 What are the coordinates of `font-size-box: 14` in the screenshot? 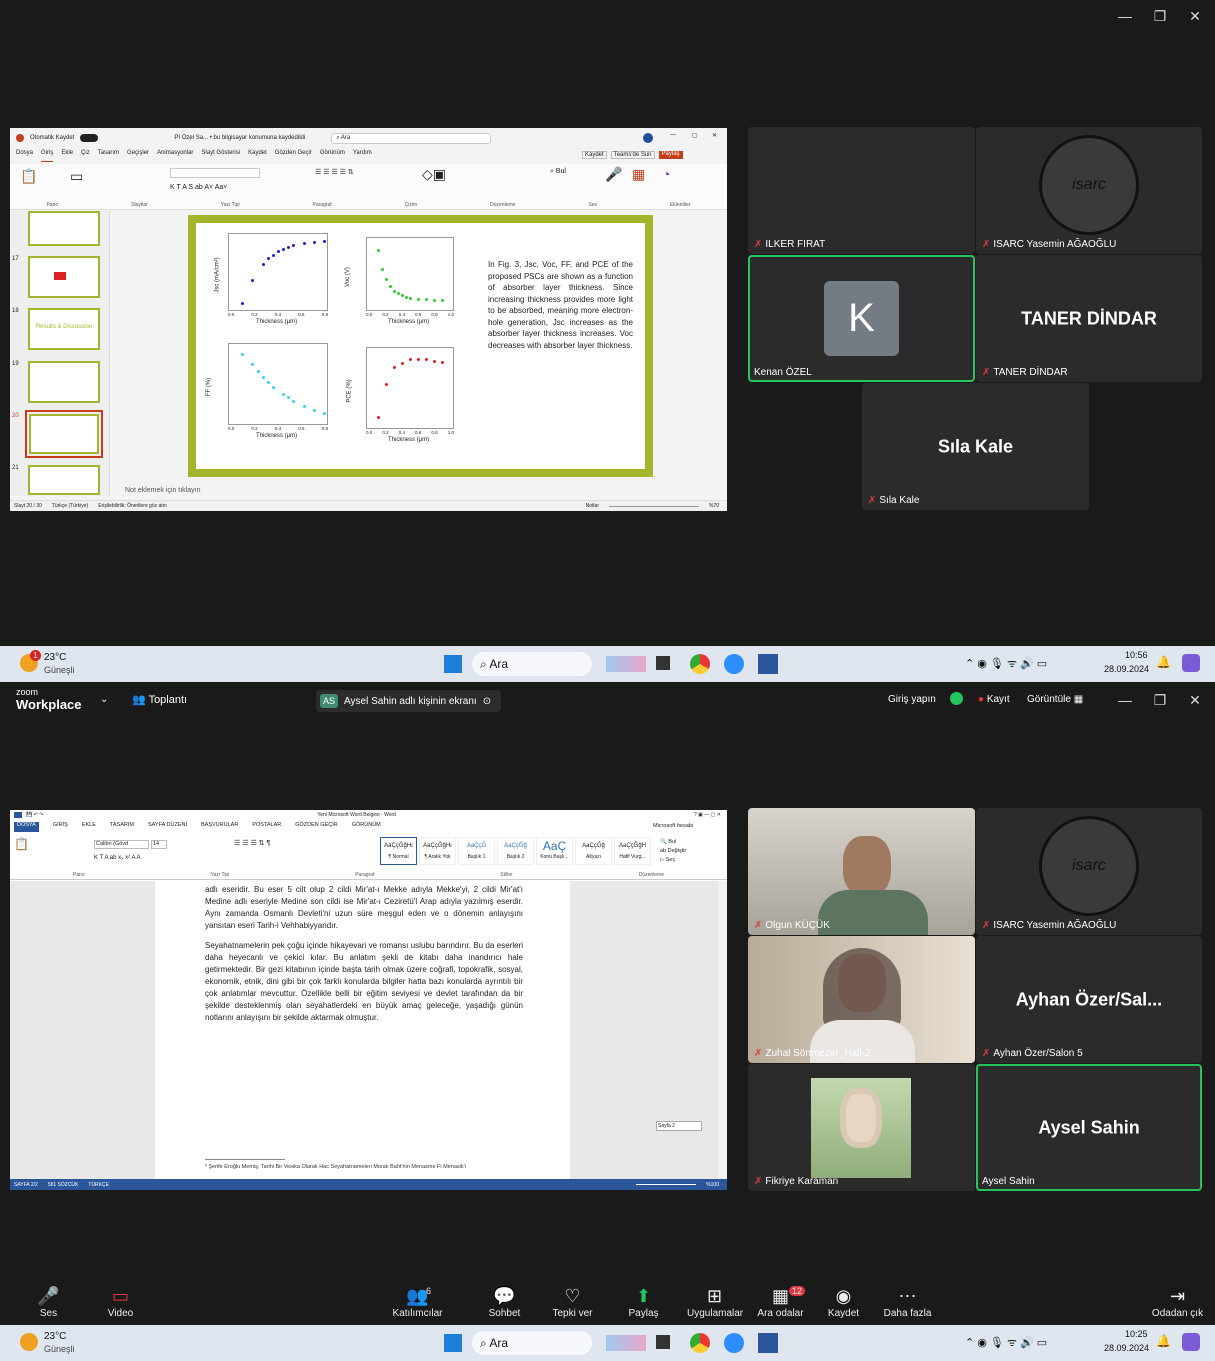 It's located at (159, 844).